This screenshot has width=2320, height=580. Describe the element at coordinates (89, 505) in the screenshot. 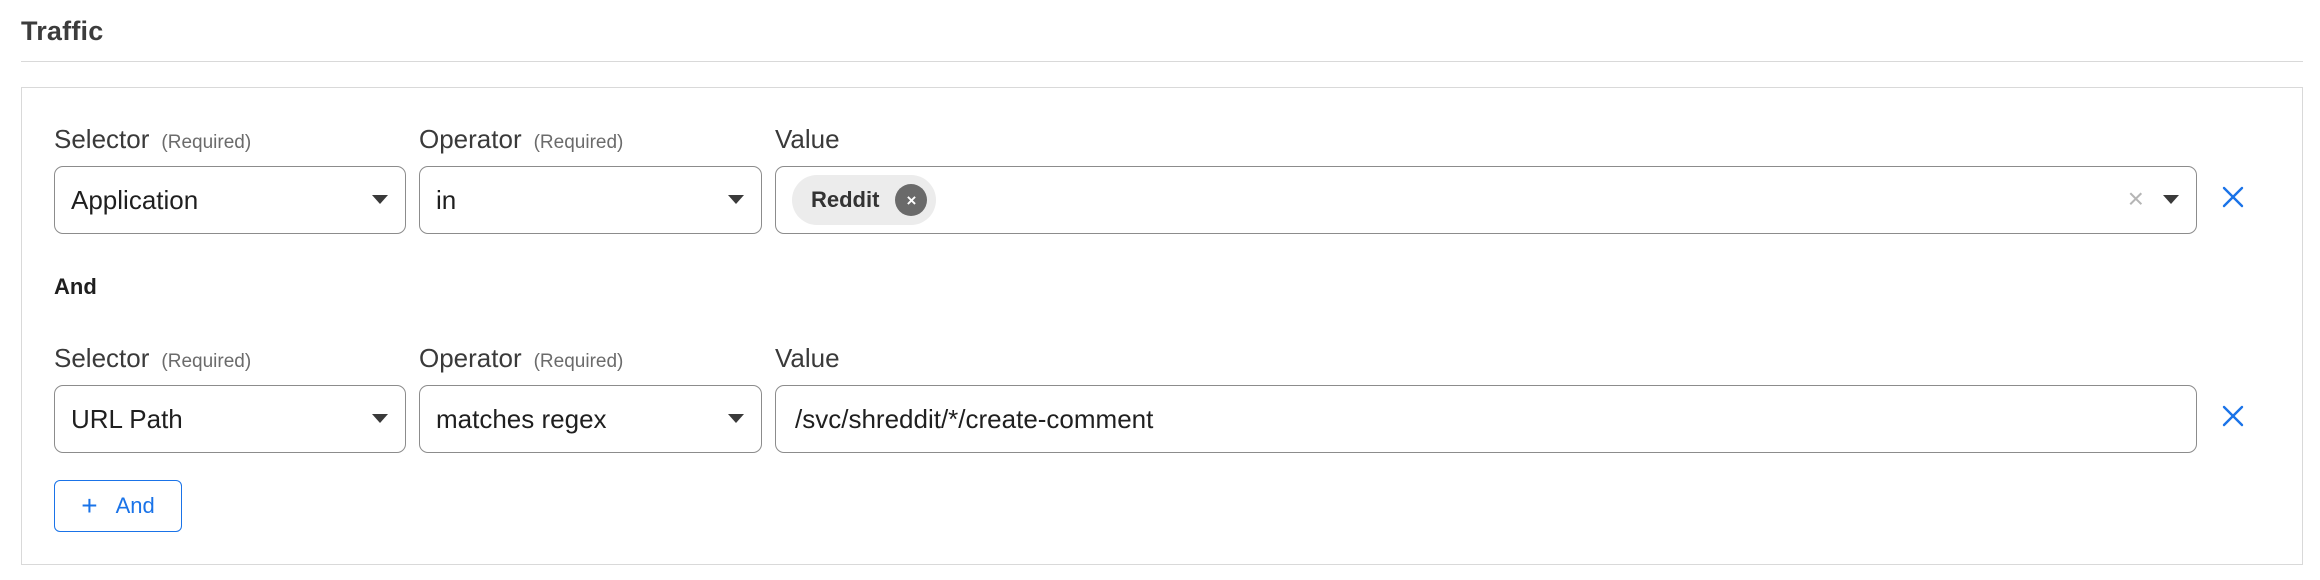

I see `plus-icon: +` at that location.